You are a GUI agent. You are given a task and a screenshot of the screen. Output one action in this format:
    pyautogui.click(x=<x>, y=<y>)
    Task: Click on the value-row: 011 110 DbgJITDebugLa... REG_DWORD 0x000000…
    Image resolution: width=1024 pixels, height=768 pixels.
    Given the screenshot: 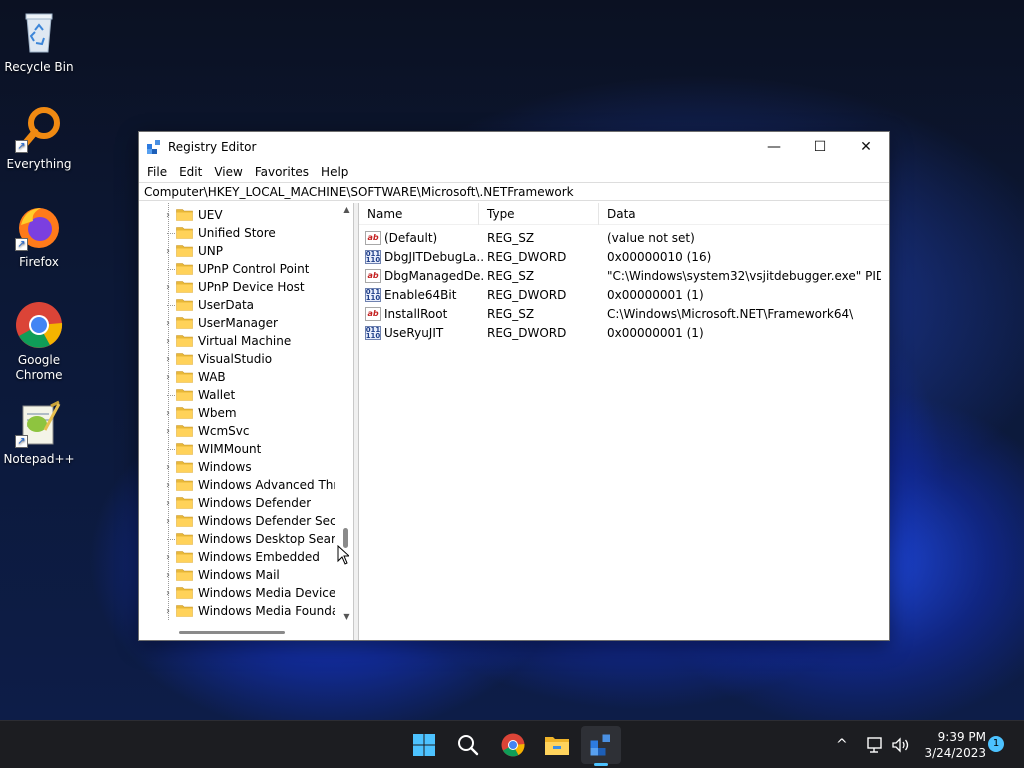 What is the action you would take?
    pyautogui.click(x=624, y=256)
    